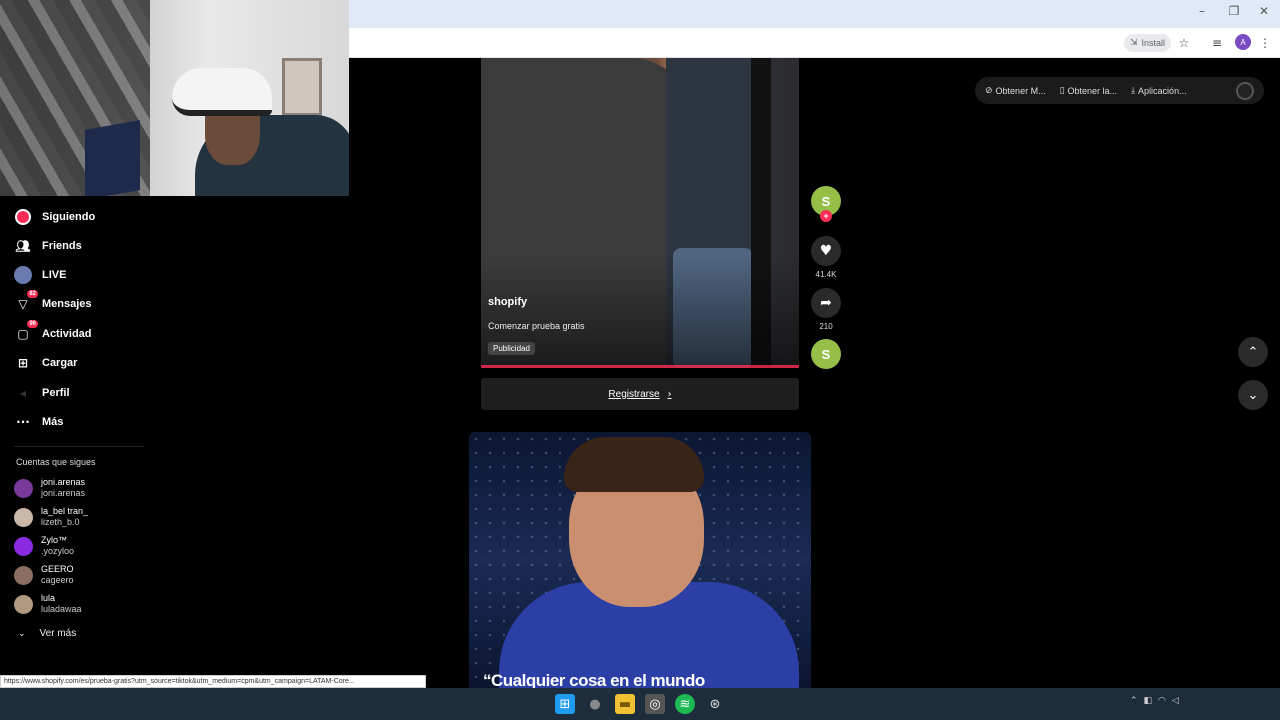 The height and width of the screenshot is (720, 1280). I want to click on following-accounts-title: Cuentas que sigues, so click(56, 462).